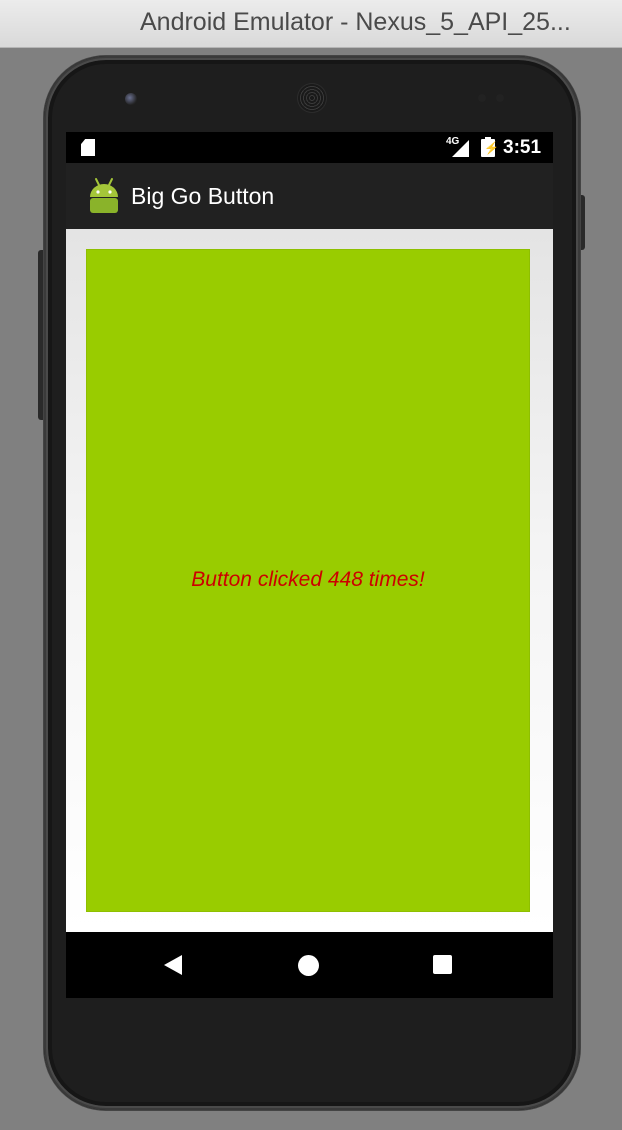 The image size is (622, 1130). I want to click on earpiece-speaker-icon, so click(312, 98).